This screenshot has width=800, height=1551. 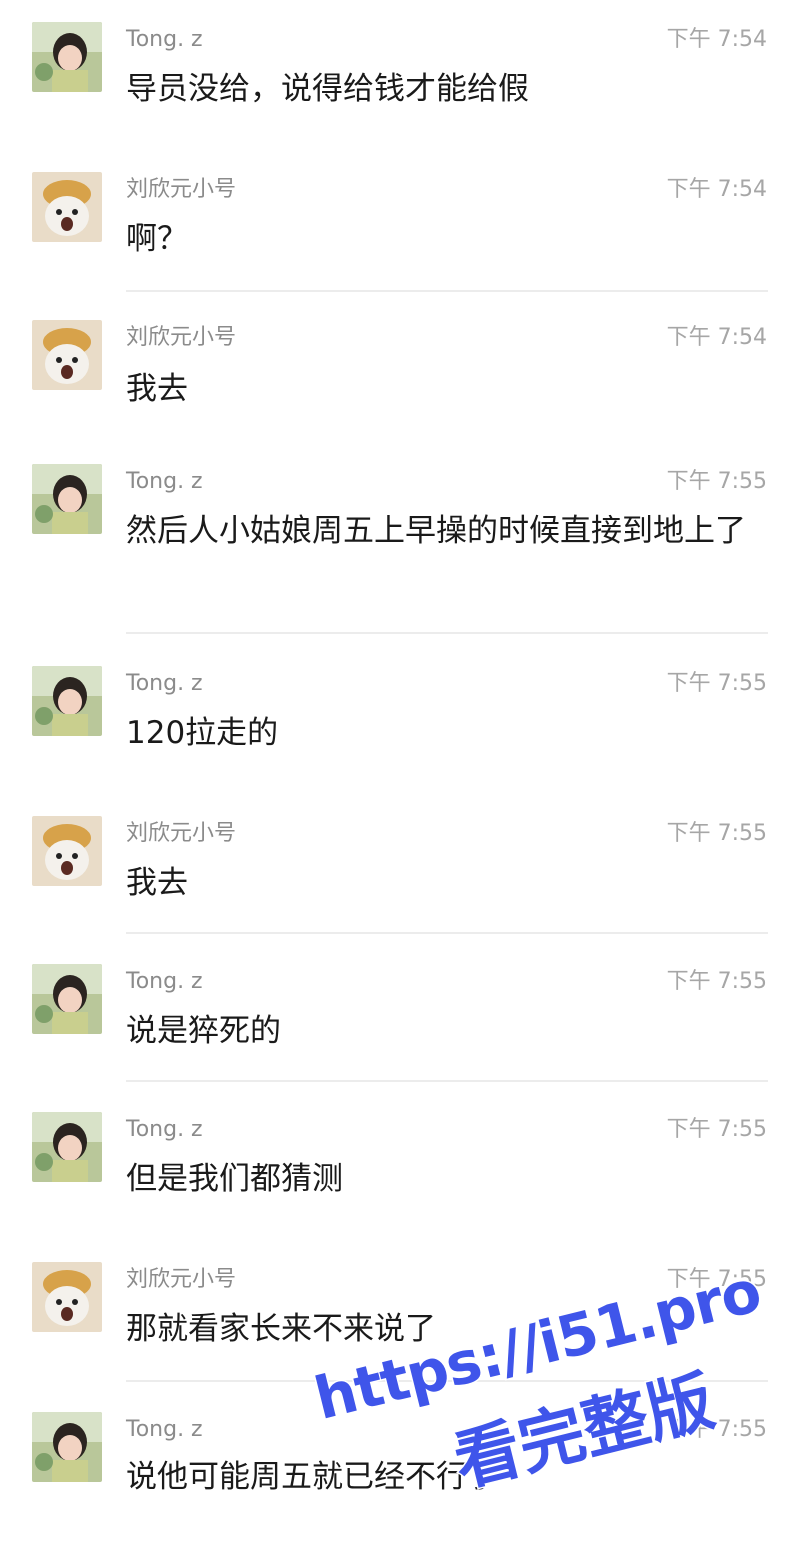 What do you see at coordinates (400, 859) in the screenshot?
I see `message-item: 刘欣元小号 下午 7:55 我去` at bounding box center [400, 859].